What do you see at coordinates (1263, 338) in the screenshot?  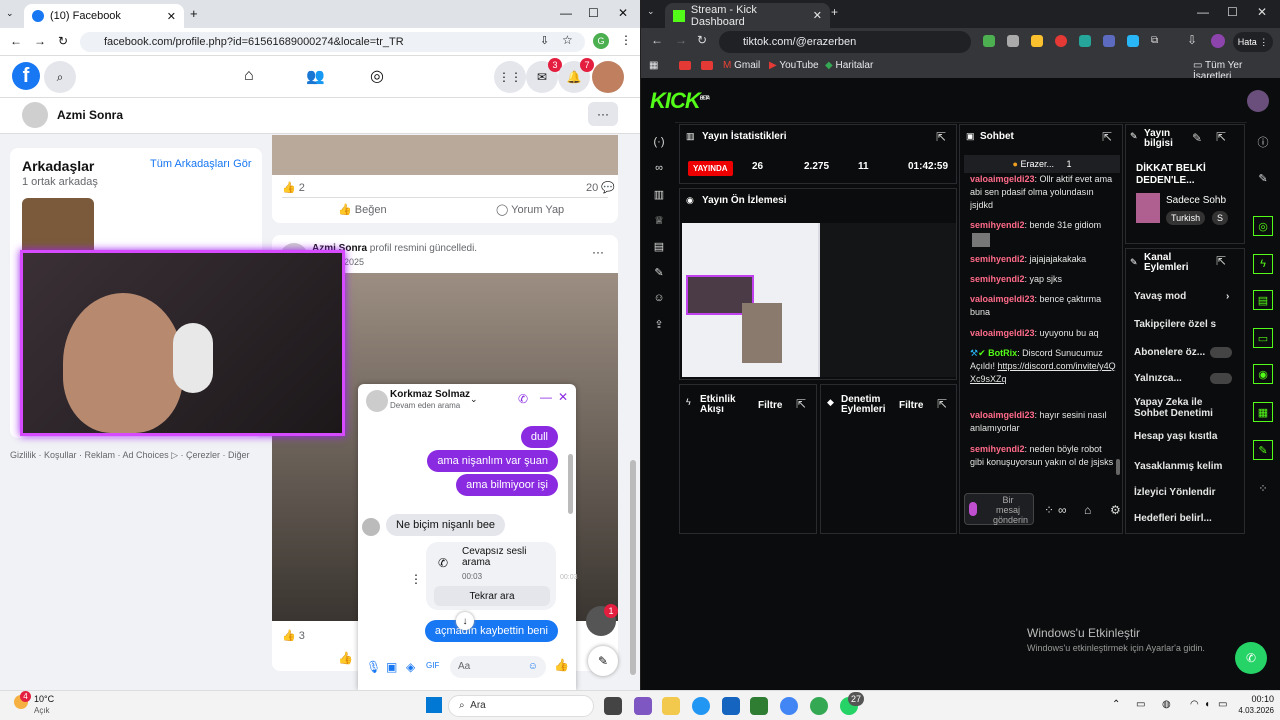 I see `message-icon: ▭` at bounding box center [1263, 338].